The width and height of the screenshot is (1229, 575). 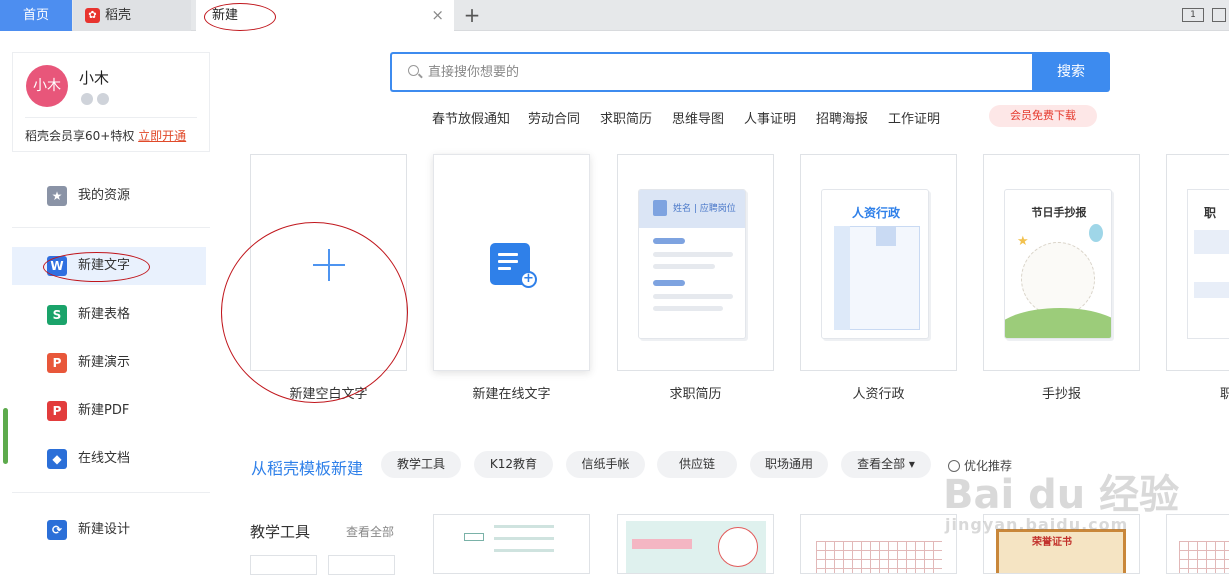 What do you see at coordinates (1052, 542) in the screenshot?
I see `certificate-thumb-title: 荣誉证书` at bounding box center [1052, 542].